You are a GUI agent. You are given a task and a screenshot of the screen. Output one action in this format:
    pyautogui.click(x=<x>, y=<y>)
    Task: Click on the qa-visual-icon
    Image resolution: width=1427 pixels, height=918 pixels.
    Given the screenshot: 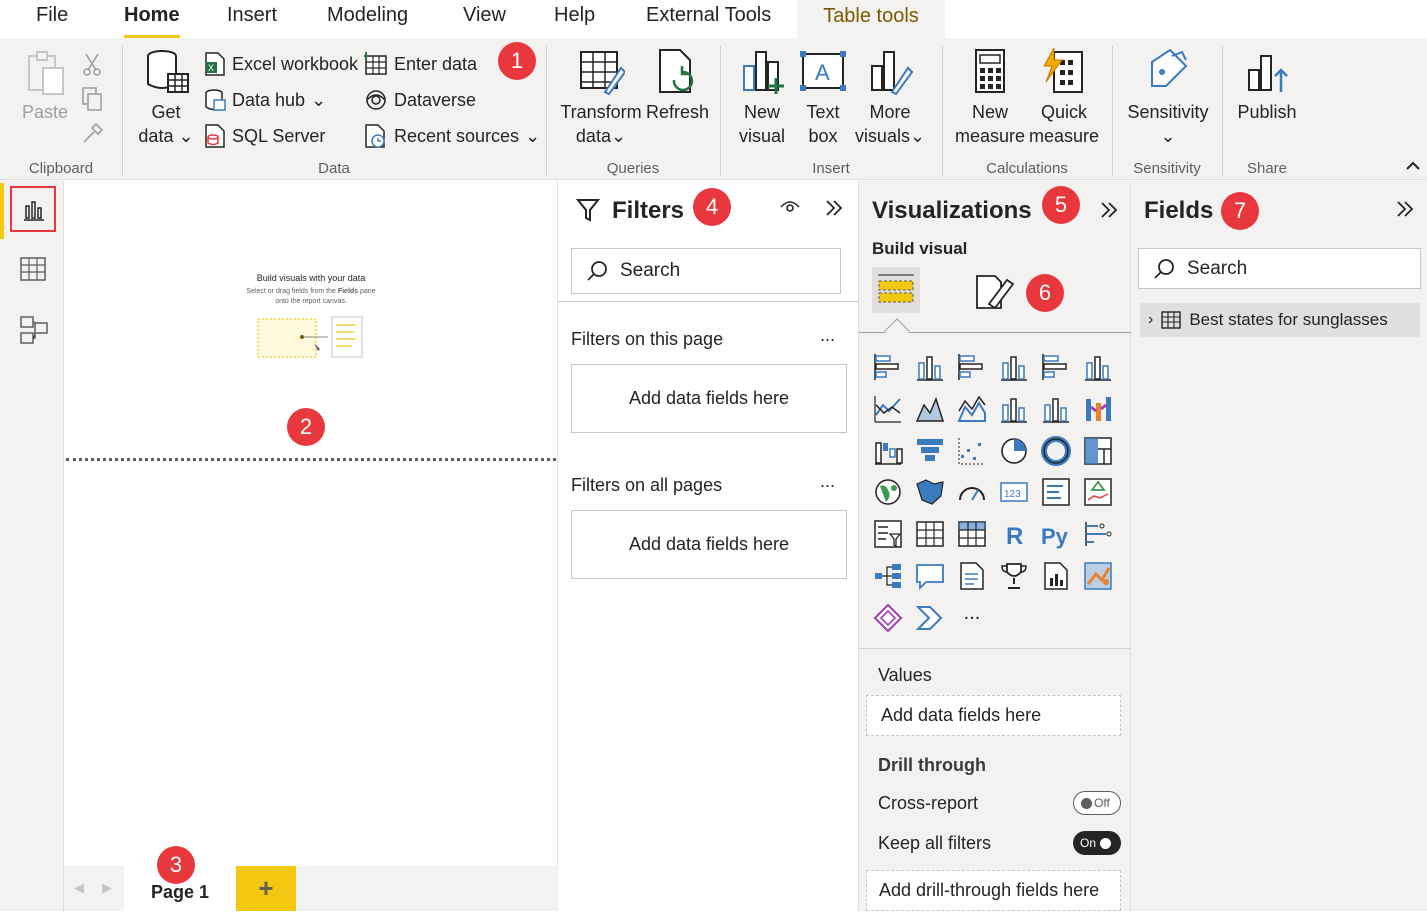 What is the action you would take?
    pyautogui.click(x=930, y=576)
    